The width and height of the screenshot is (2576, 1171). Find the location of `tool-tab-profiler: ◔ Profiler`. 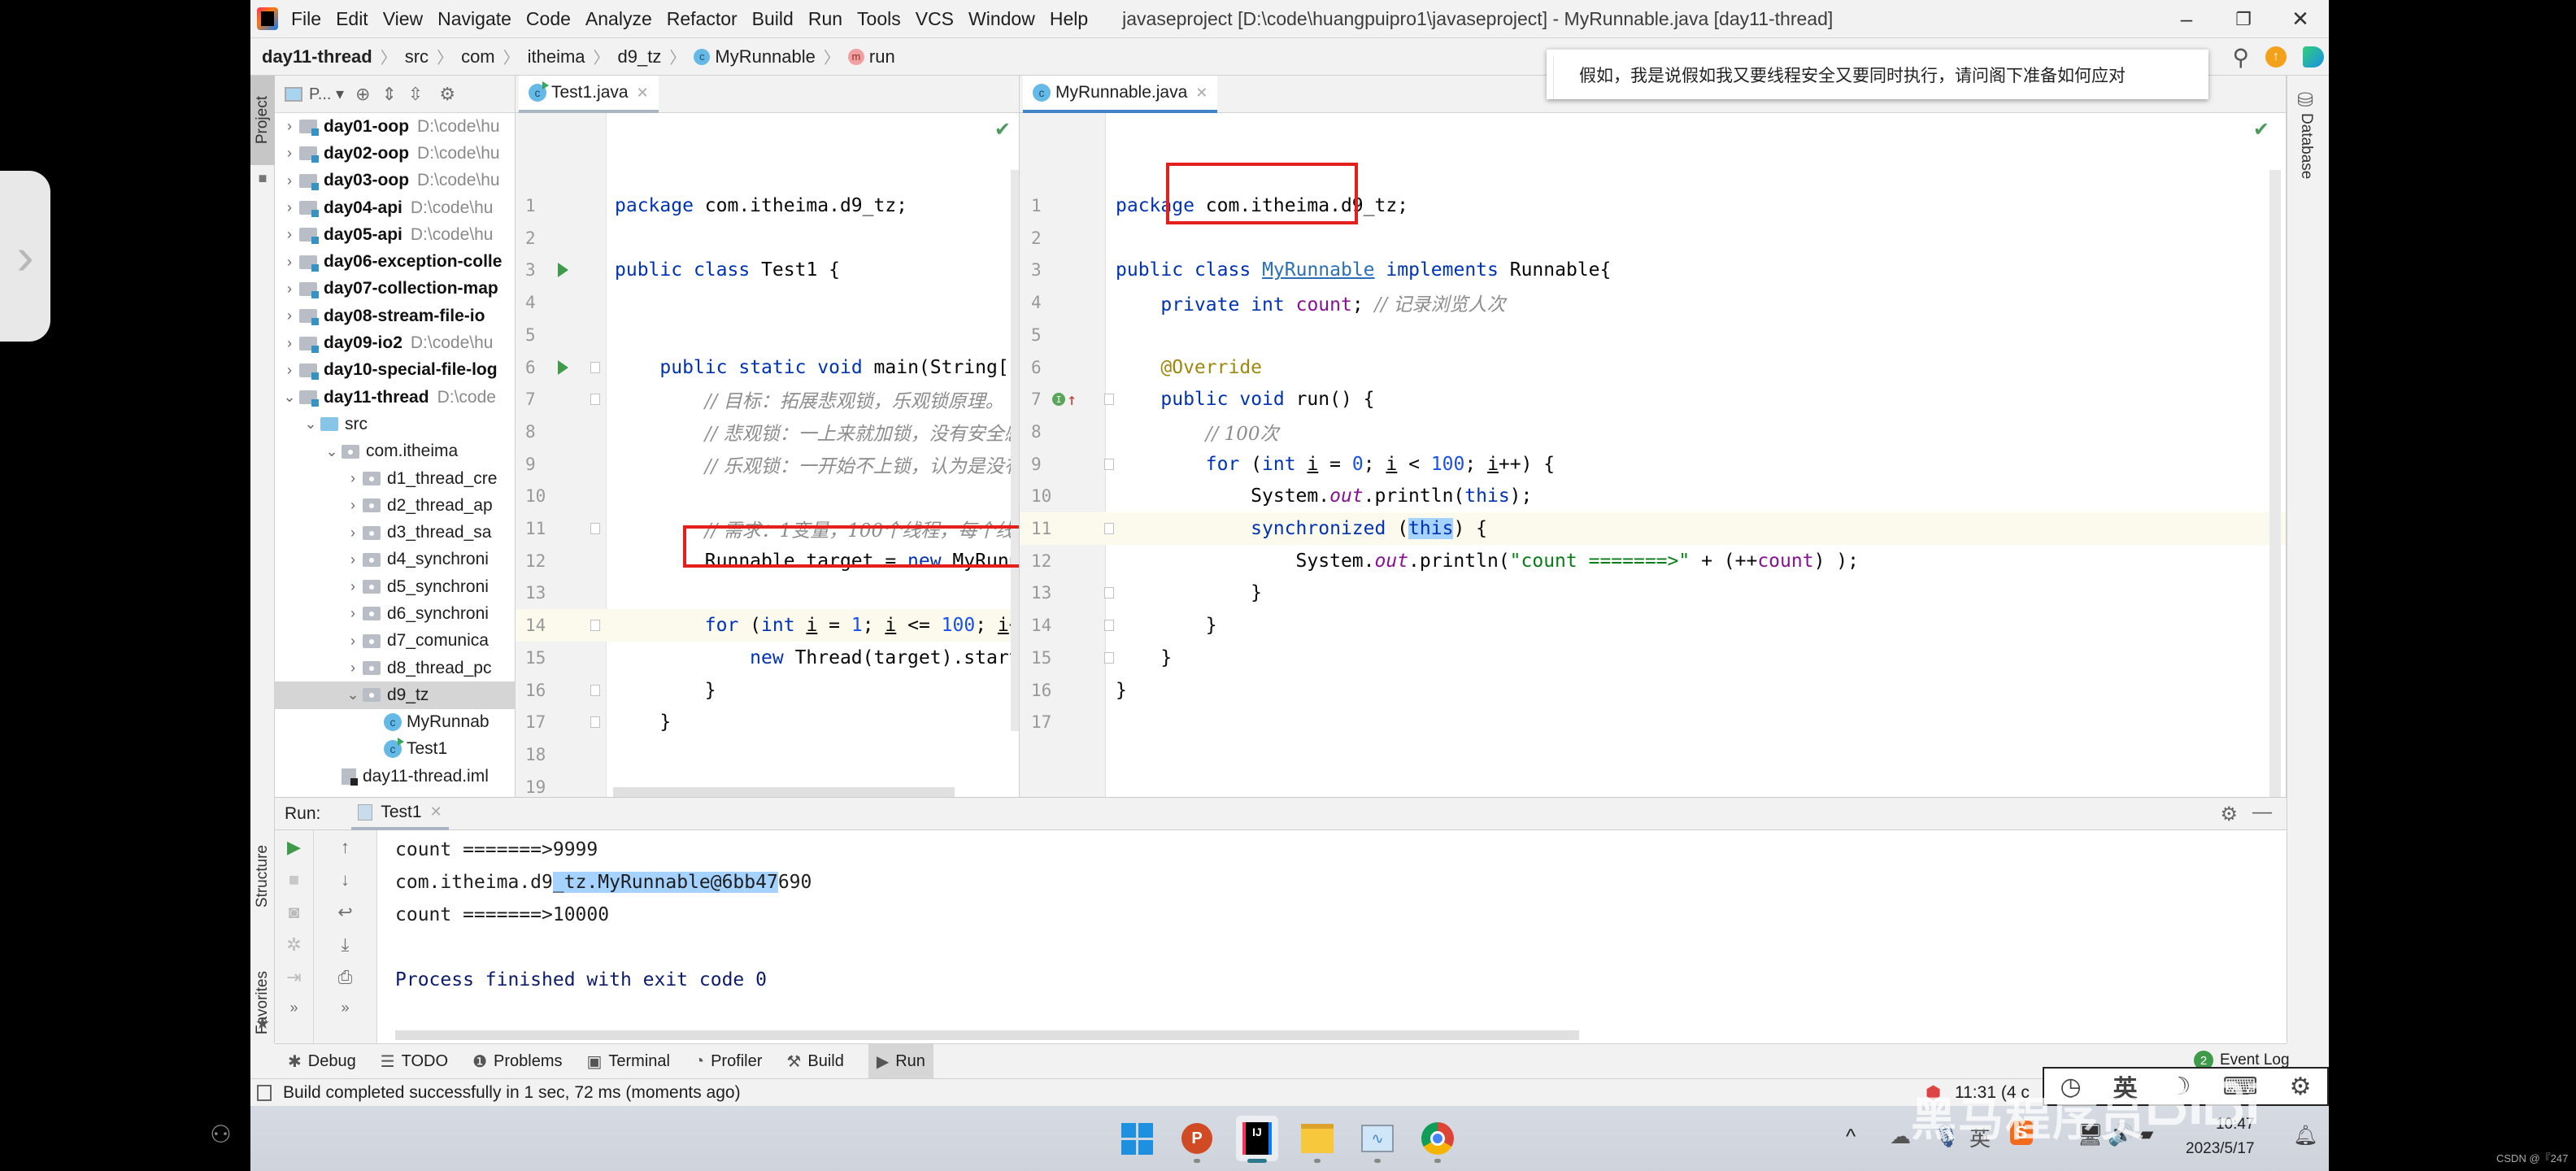

tool-tab-profiler: ◔ Profiler is located at coordinates (728, 1062).